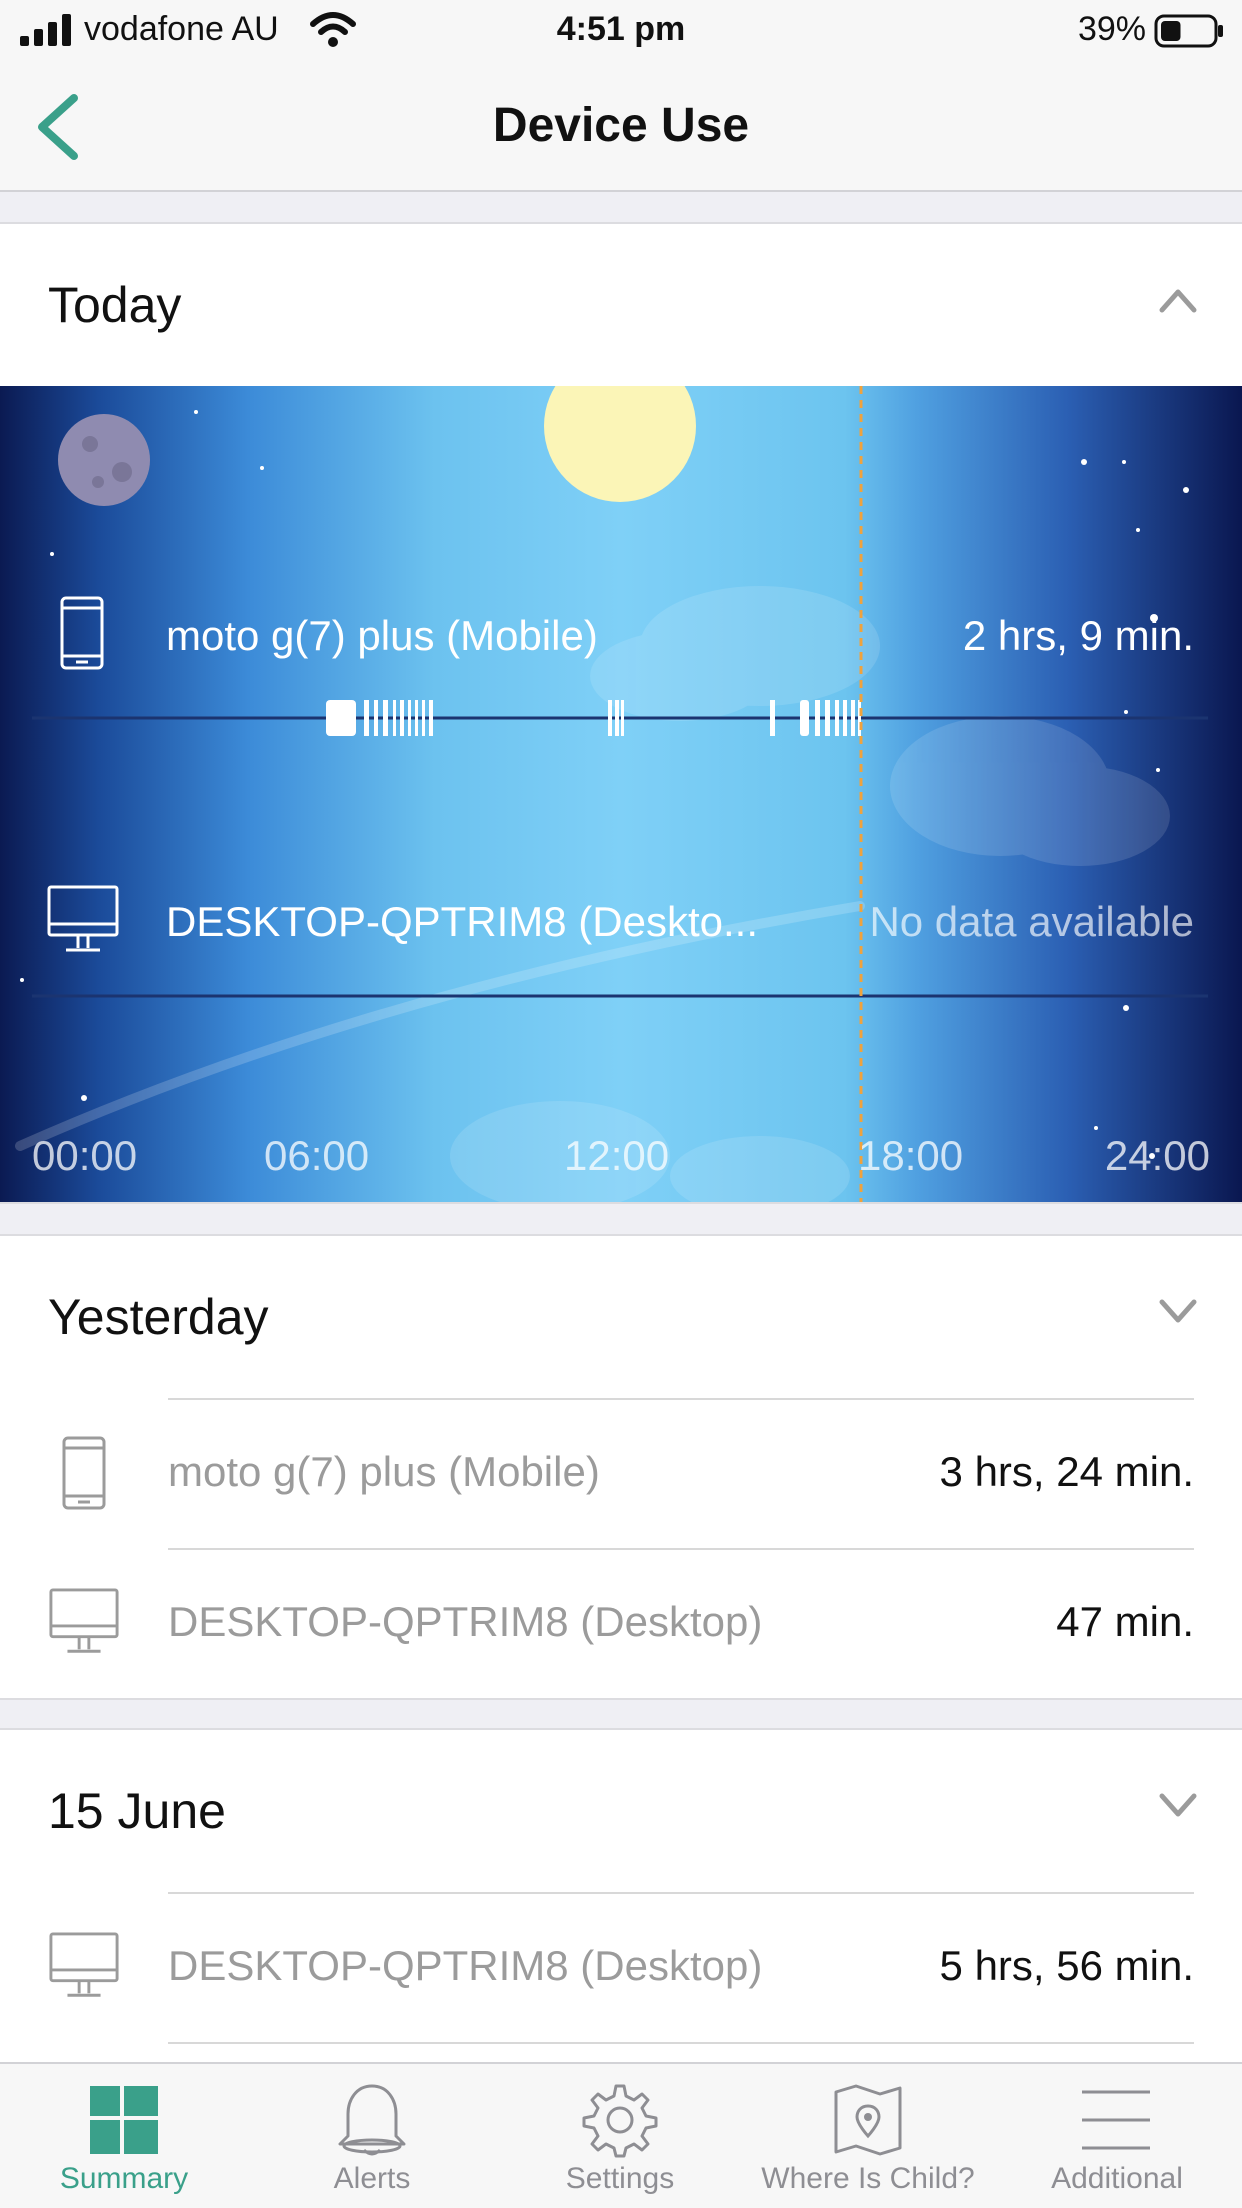 The height and width of the screenshot is (2208, 1242). What do you see at coordinates (1111, 29) in the screenshot?
I see `battery-percent: 39%` at bounding box center [1111, 29].